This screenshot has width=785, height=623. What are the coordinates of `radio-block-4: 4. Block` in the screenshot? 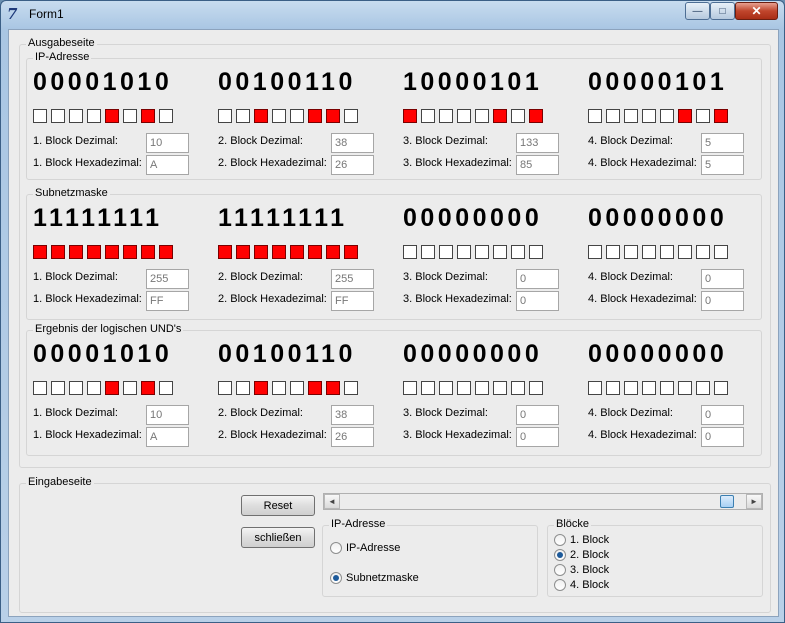 It's located at (581, 585).